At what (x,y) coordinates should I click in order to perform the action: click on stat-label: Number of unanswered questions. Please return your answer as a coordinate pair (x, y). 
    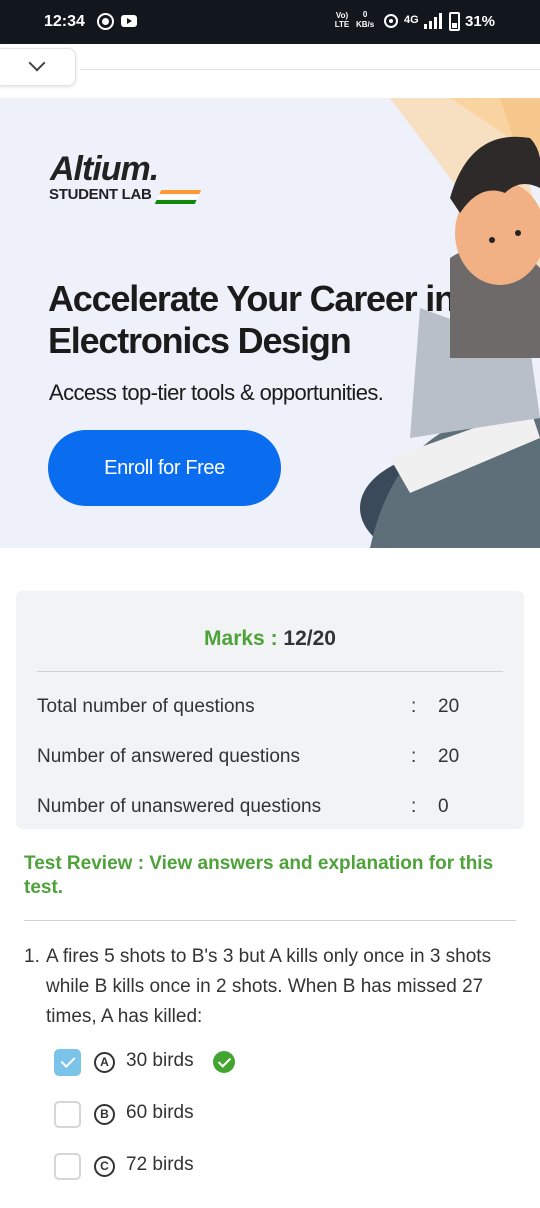
    Looking at the image, I should click on (179, 806).